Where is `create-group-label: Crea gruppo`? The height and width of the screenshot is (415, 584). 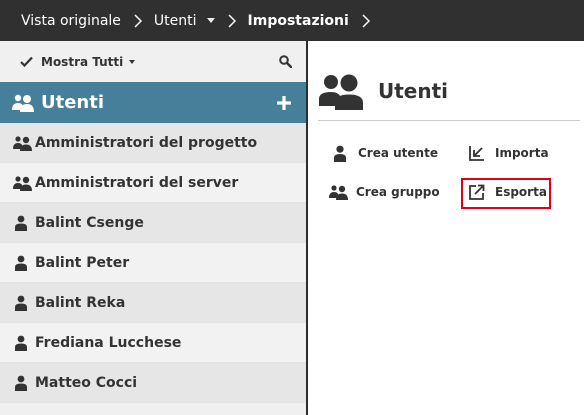 create-group-label: Crea gruppo is located at coordinates (398, 192).